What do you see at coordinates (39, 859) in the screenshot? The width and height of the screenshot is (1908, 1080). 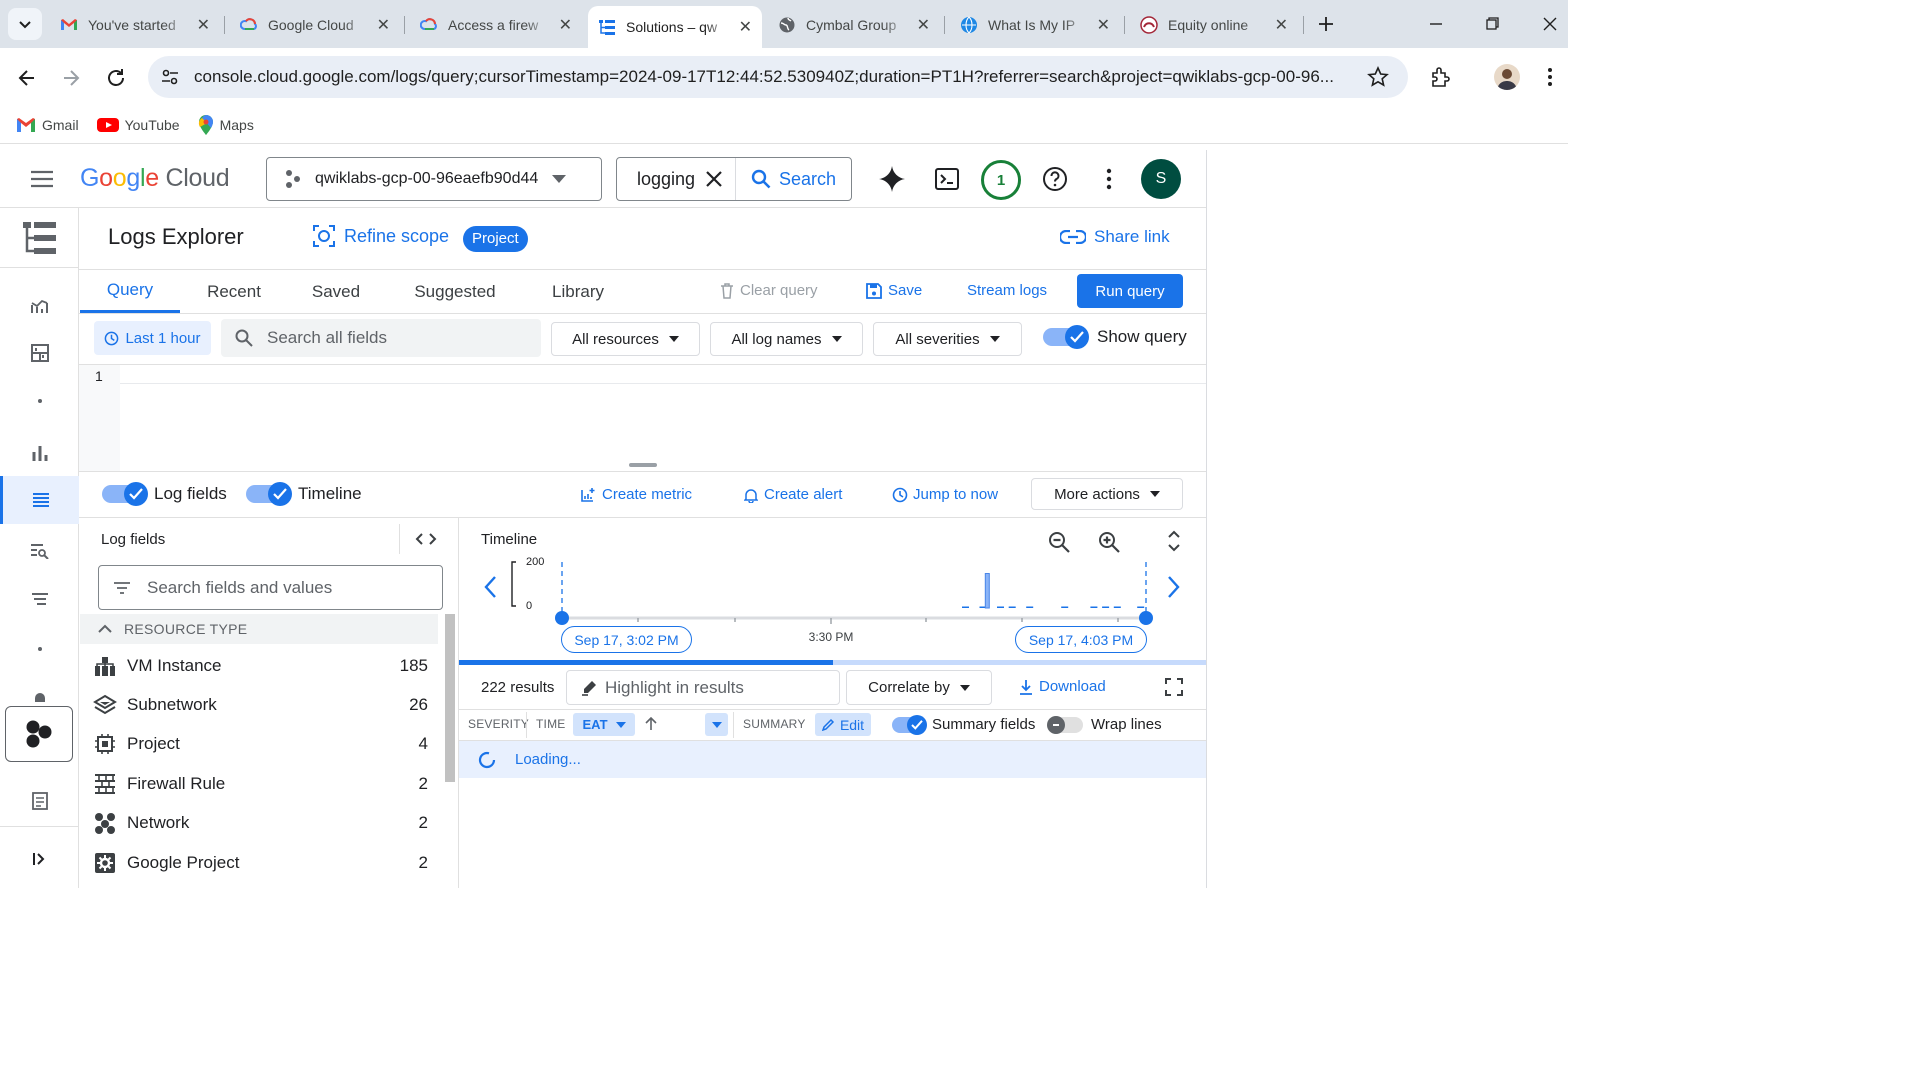 I see `sidebar-expand` at bounding box center [39, 859].